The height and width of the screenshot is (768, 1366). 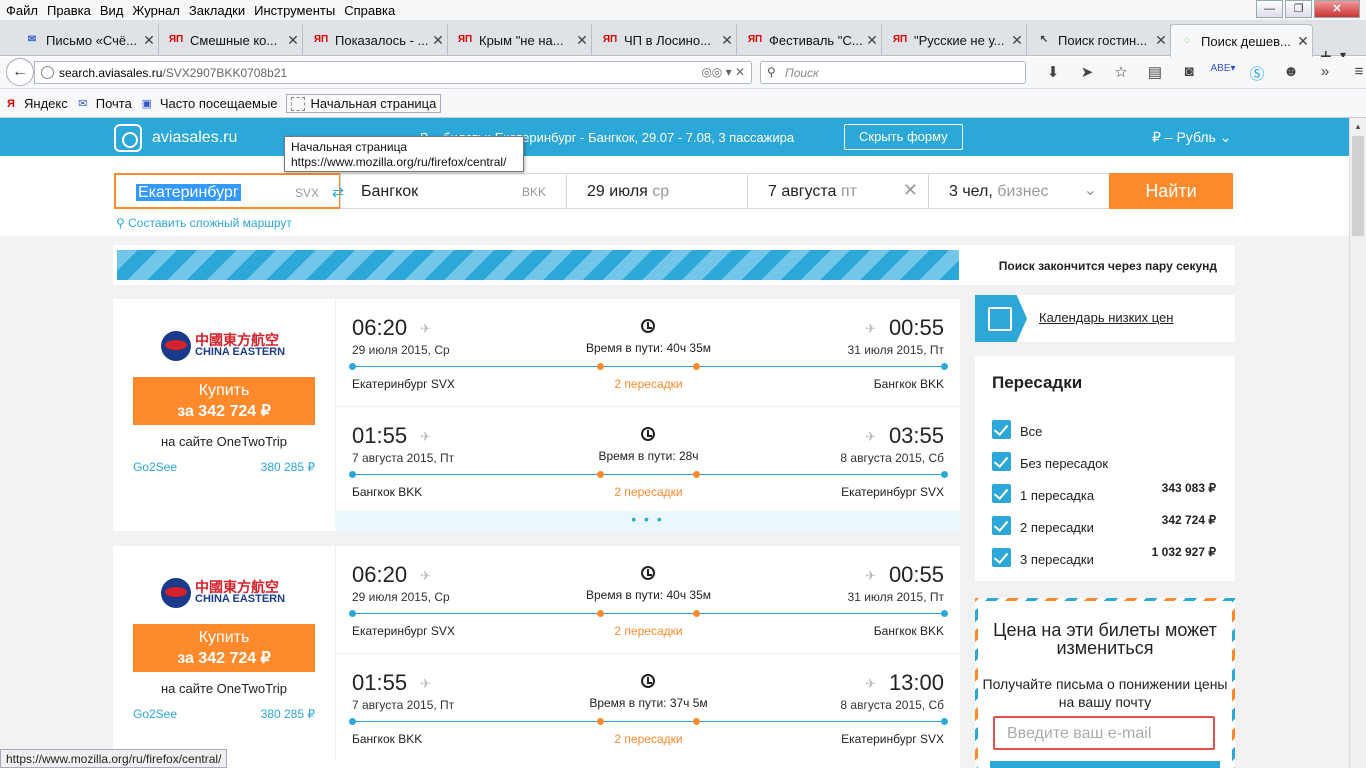 I want to click on departure-time: 06:20, so click(x=380, y=574).